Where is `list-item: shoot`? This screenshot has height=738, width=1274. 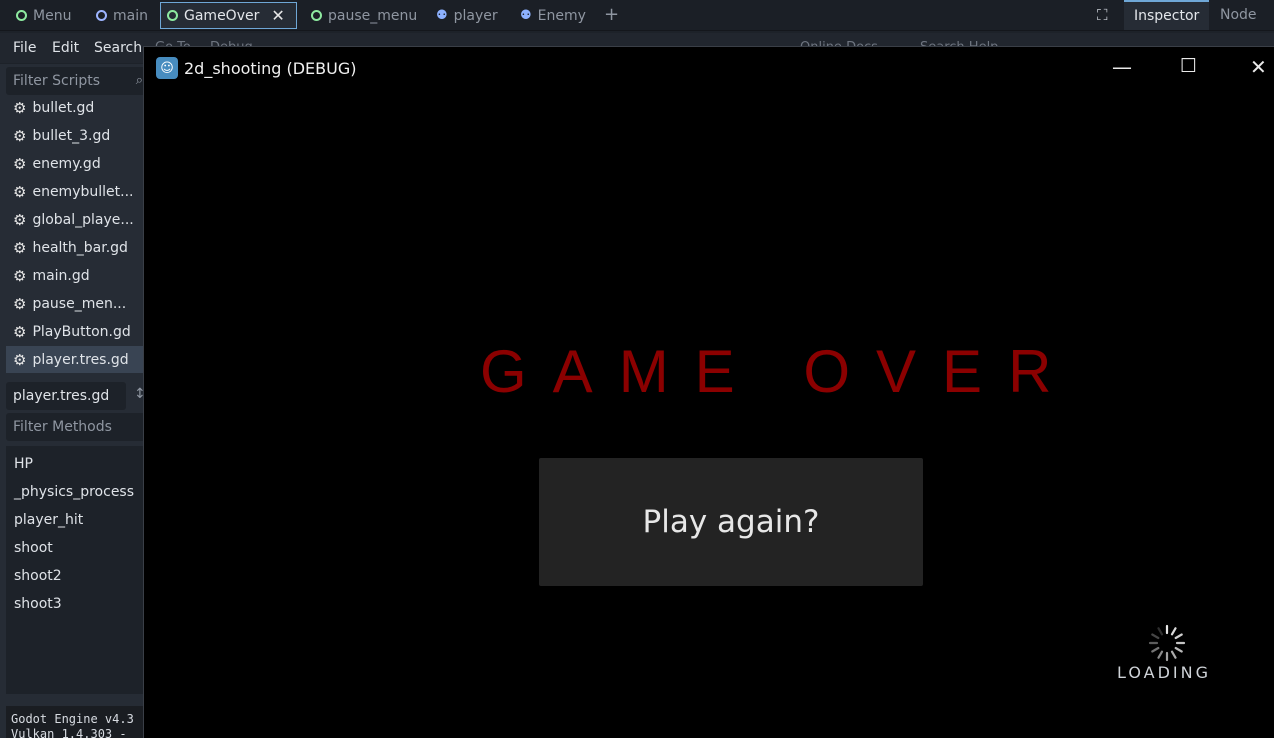
list-item: shoot is located at coordinates (33, 548).